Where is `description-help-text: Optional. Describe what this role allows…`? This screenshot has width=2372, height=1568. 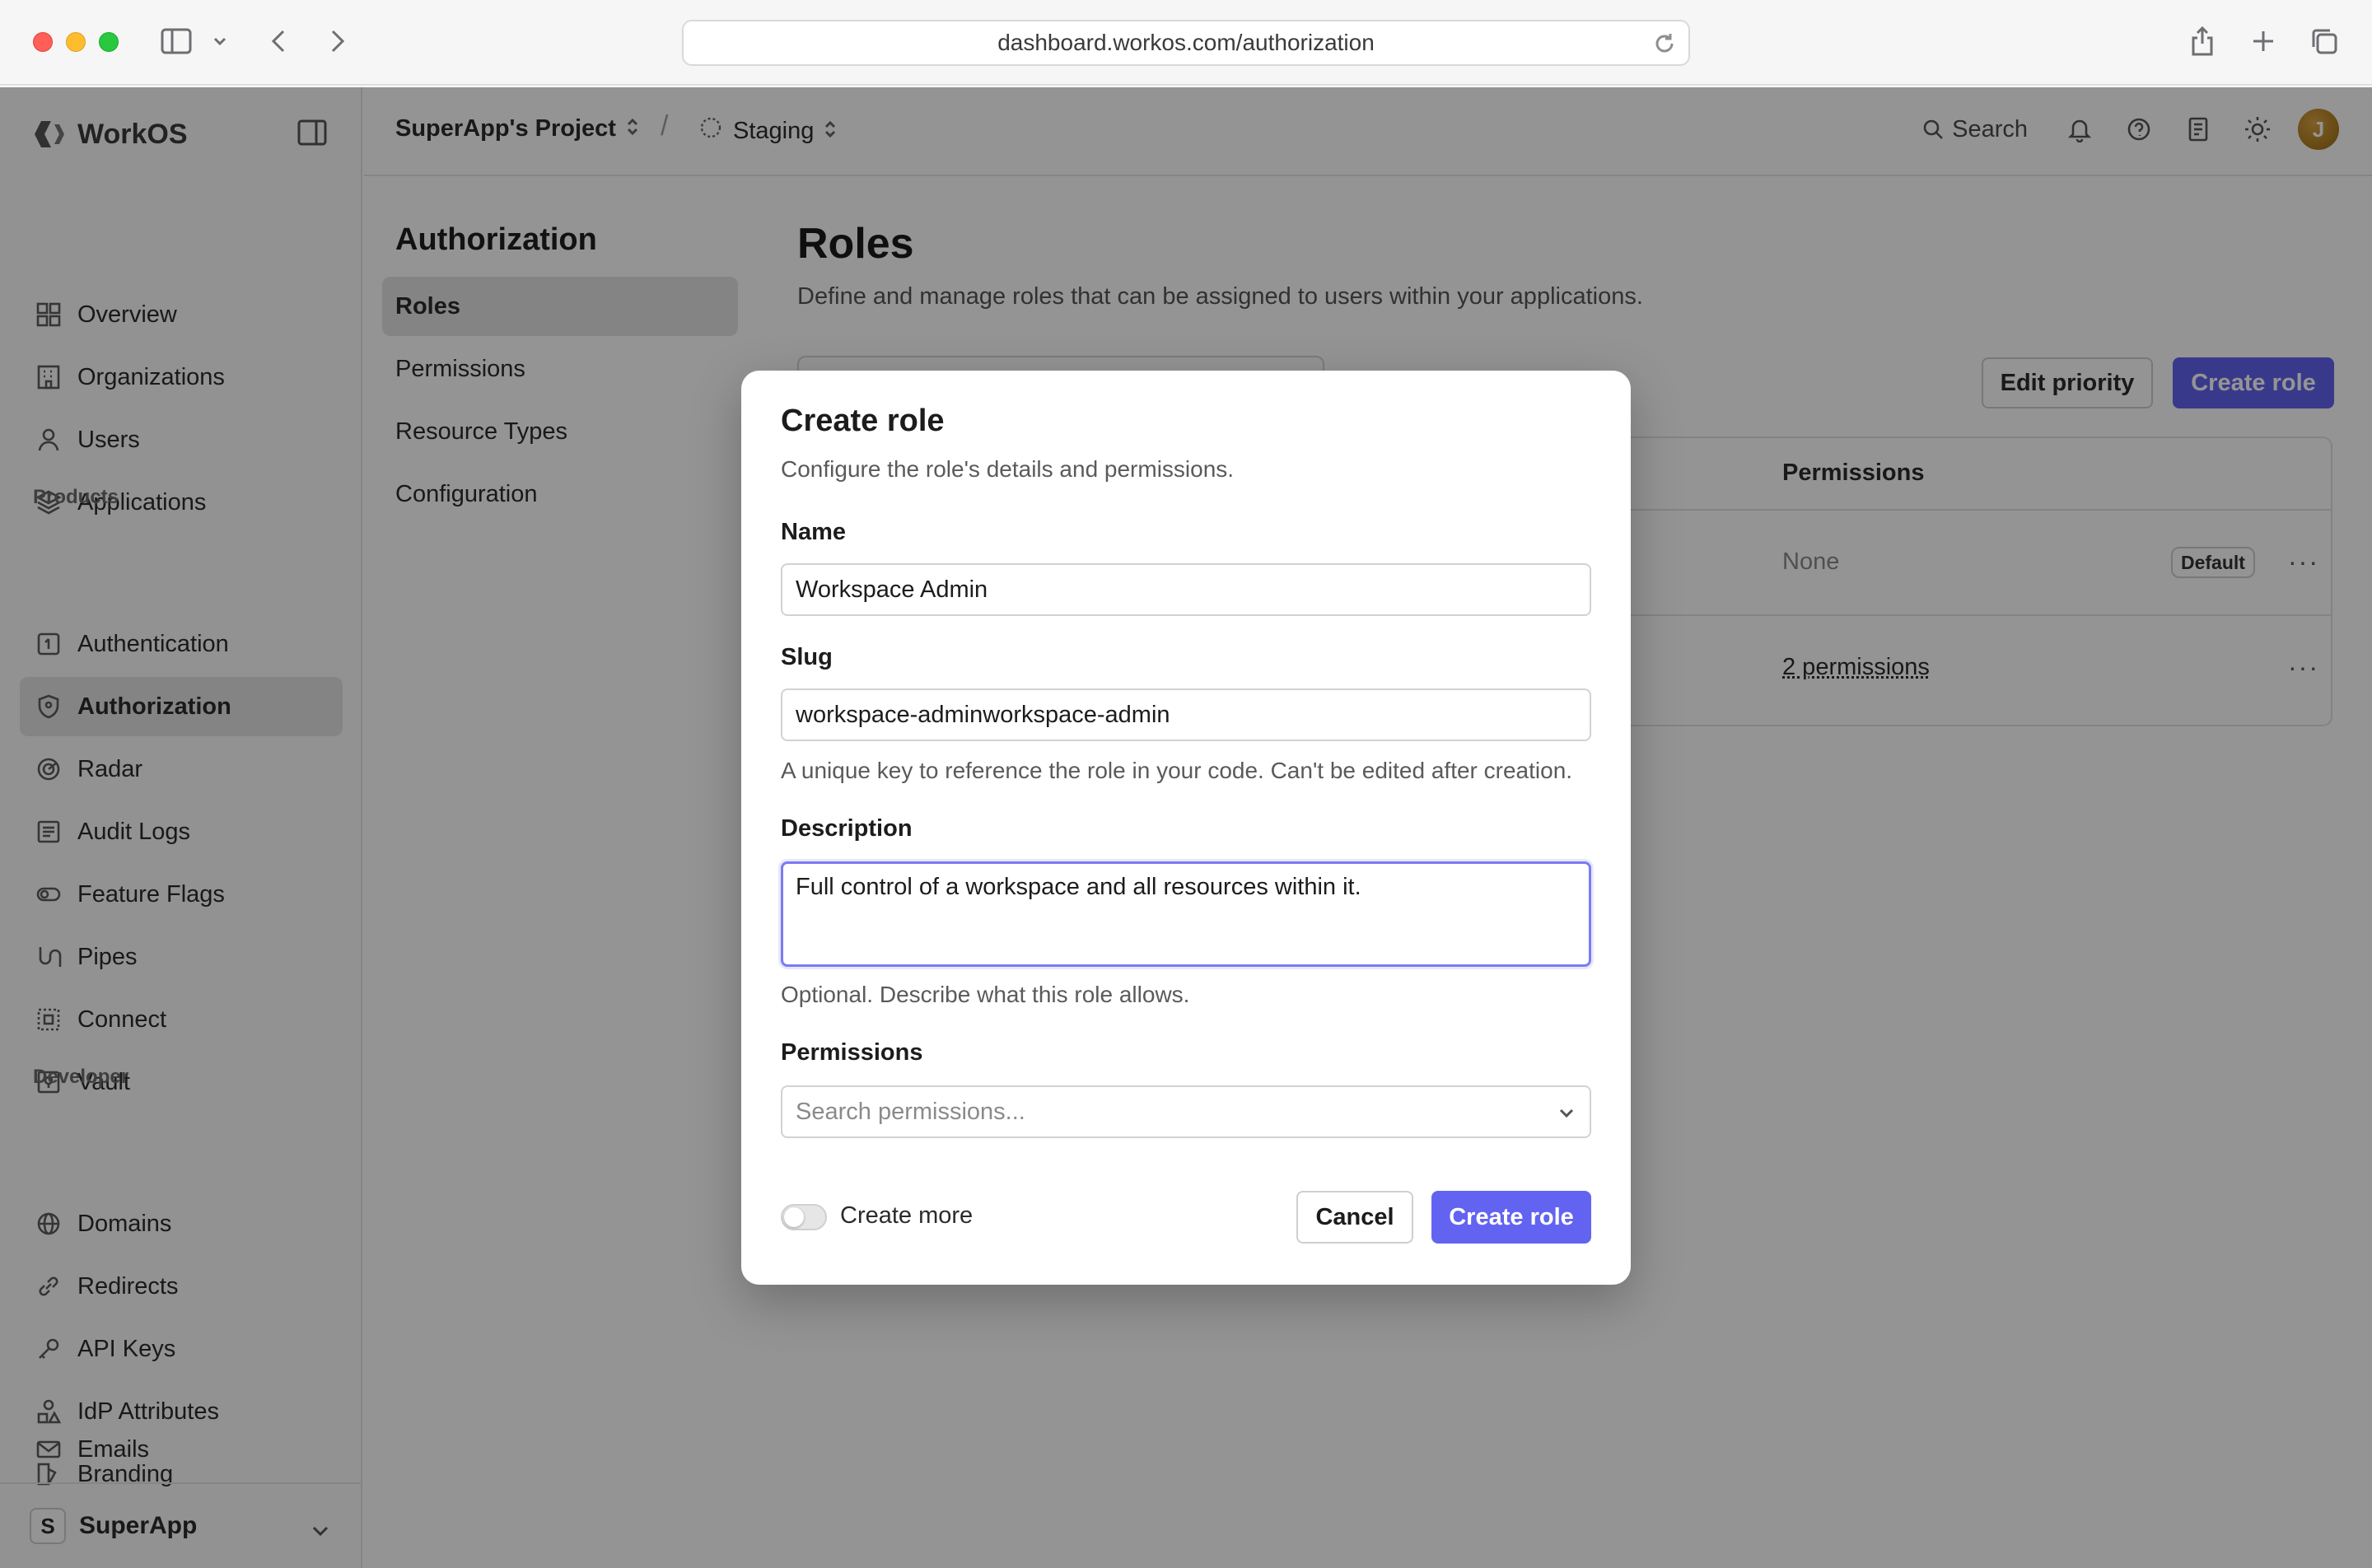 description-help-text: Optional. Describe what this role allows… is located at coordinates (985, 994).